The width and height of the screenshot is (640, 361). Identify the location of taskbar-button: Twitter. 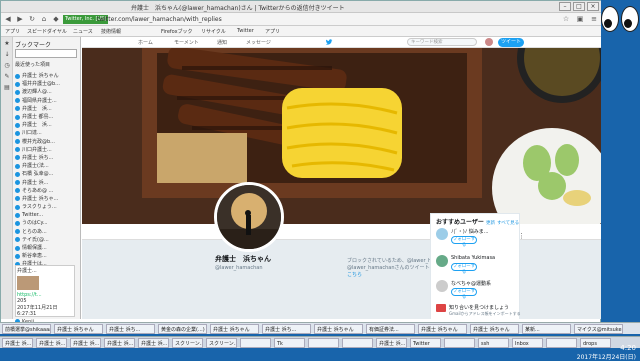
(425, 343).